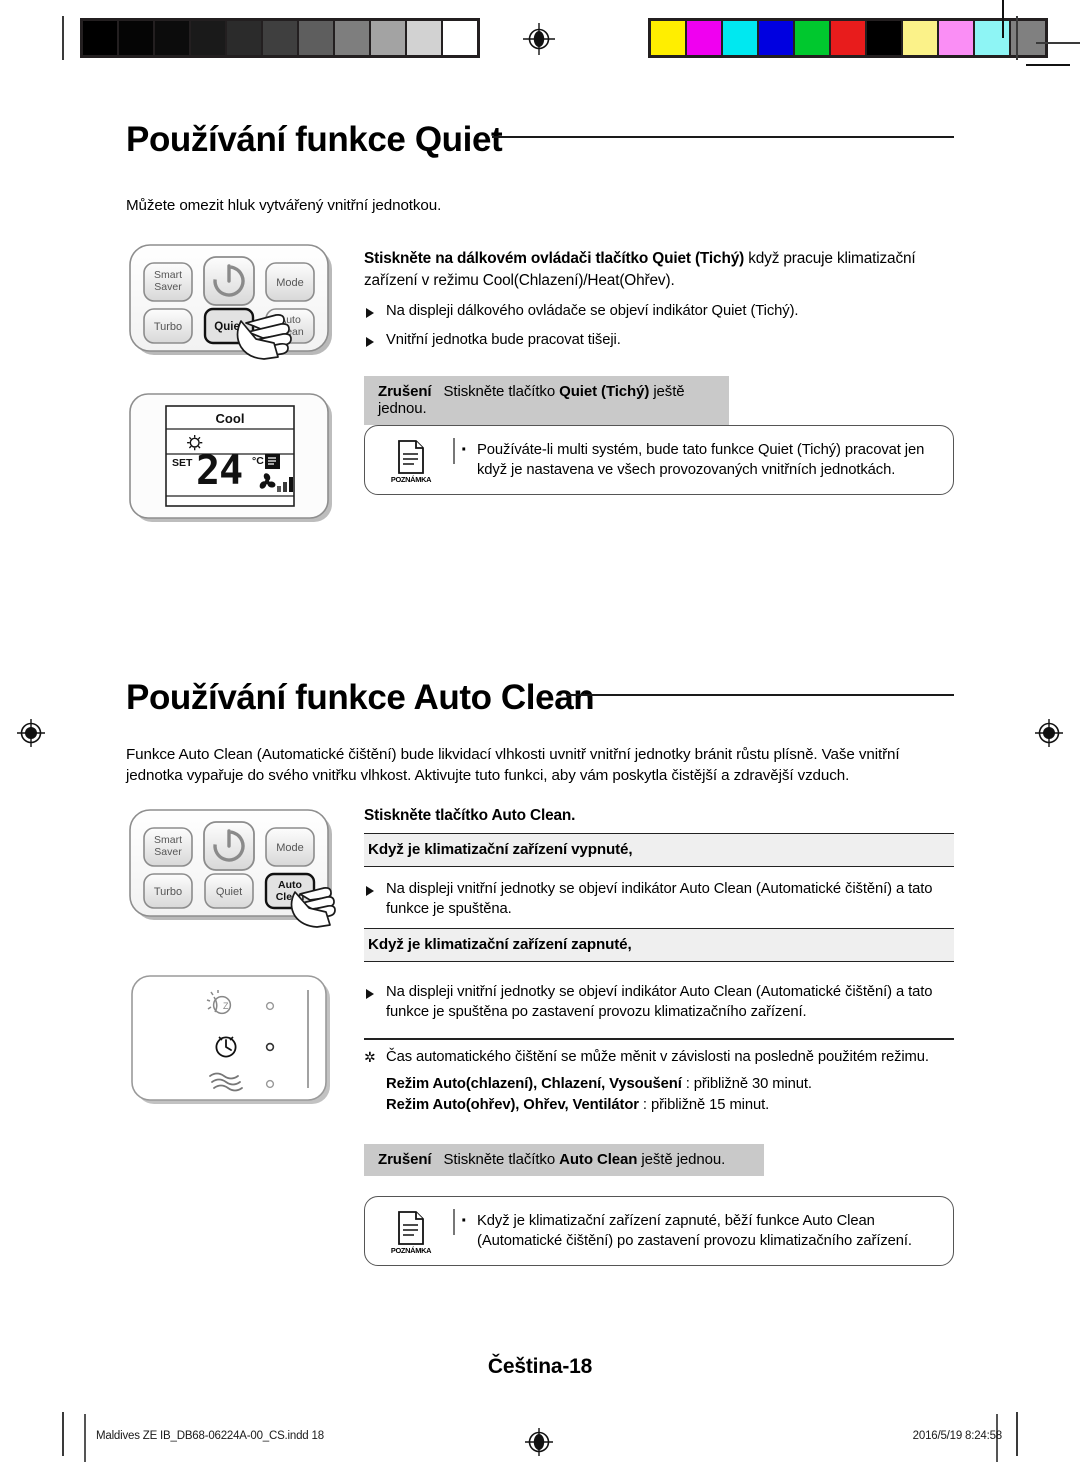 The width and height of the screenshot is (1080, 1476). Describe the element at coordinates (235, 870) in the screenshot. I see `autoclean-remote-illustration: Smart Saver Mode Turbo Quiet Auto Clean` at that location.